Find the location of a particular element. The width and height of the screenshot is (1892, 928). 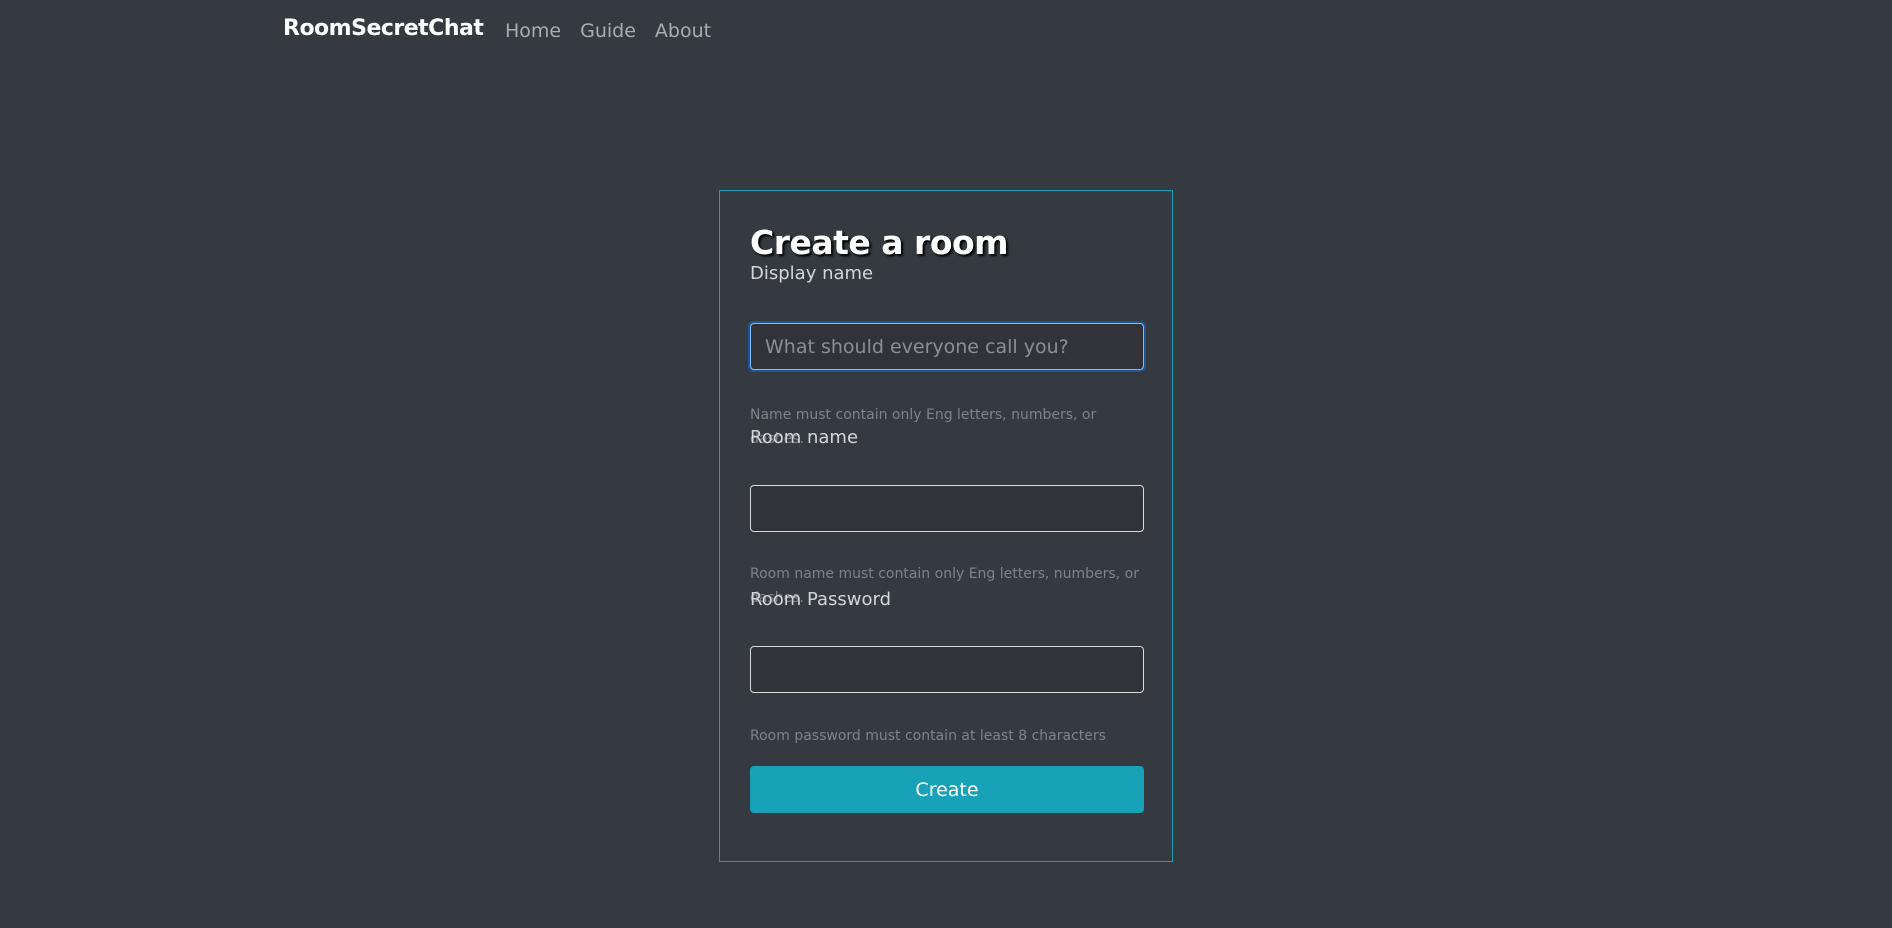

display-name-label: Display name is located at coordinates (812, 273).